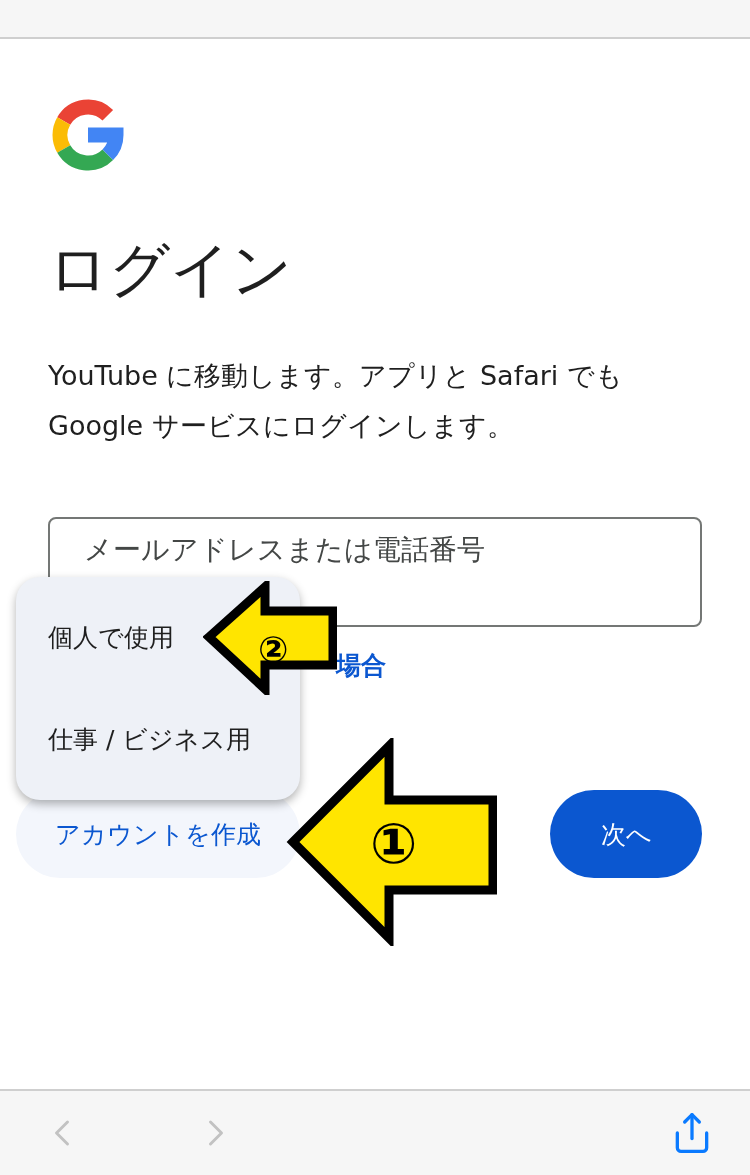 The width and height of the screenshot is (750, 1175). I want to click on page-title: ログイン, so click(170, 269).